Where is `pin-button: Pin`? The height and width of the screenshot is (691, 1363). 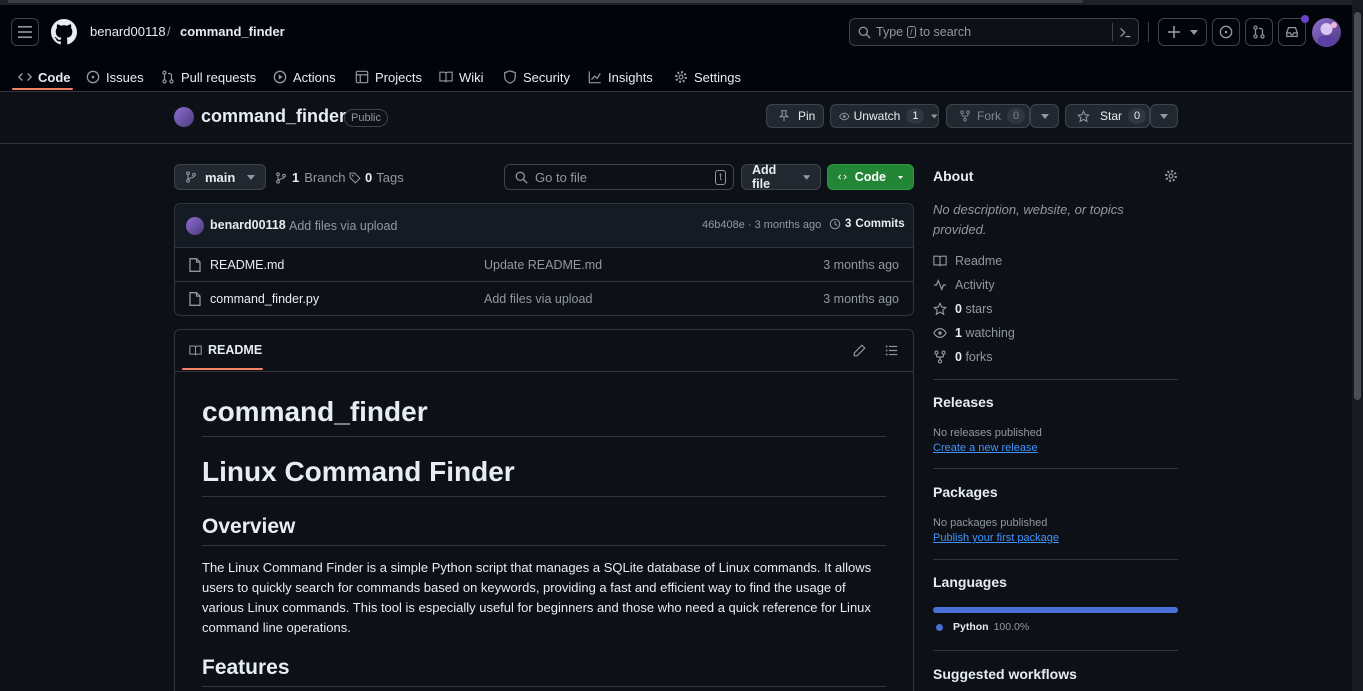 pin-button: Pin is located at coordinates (795, 116).